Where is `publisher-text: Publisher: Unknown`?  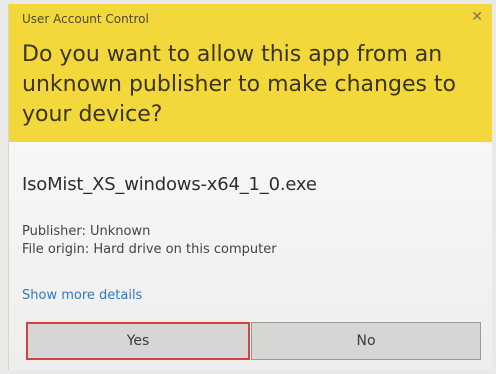
publisher-text: Publisher: Unknown is located at coordinates (86, 231).